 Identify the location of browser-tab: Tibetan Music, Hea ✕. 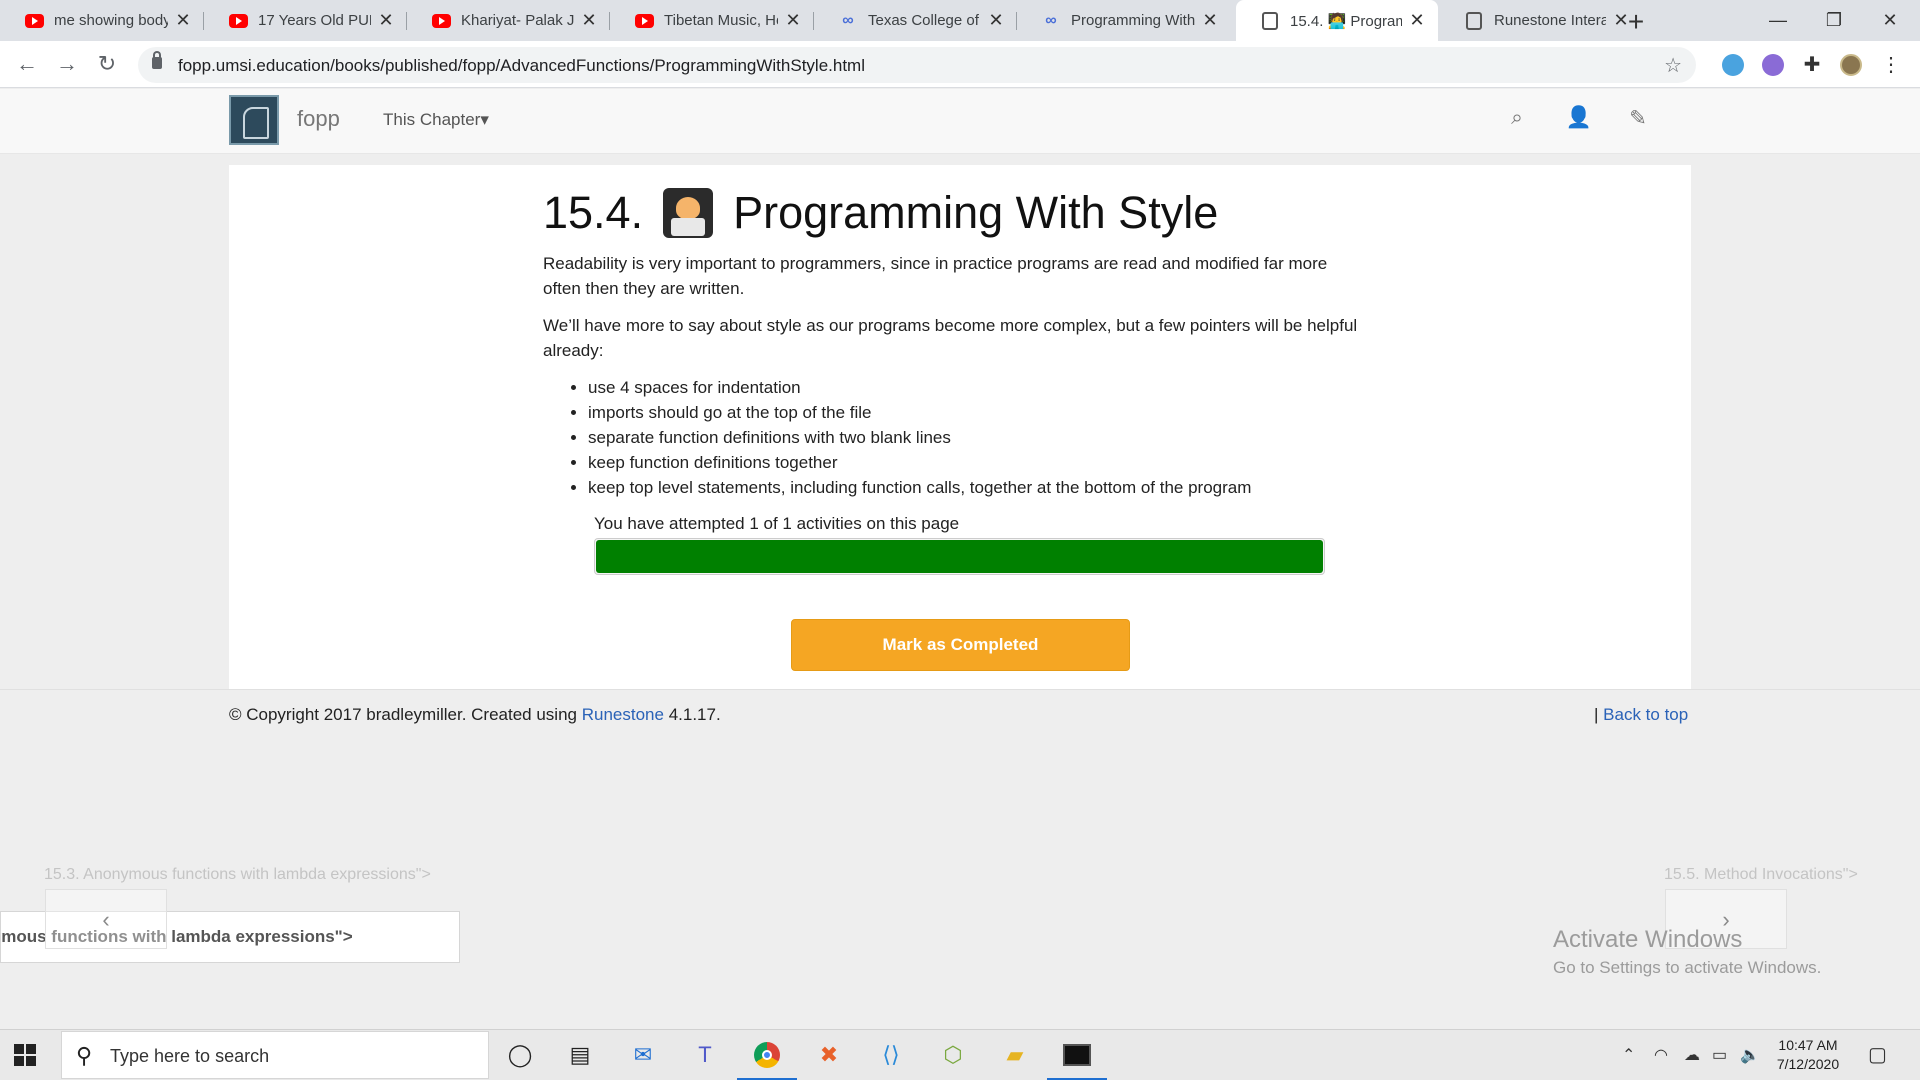
(712, 20).